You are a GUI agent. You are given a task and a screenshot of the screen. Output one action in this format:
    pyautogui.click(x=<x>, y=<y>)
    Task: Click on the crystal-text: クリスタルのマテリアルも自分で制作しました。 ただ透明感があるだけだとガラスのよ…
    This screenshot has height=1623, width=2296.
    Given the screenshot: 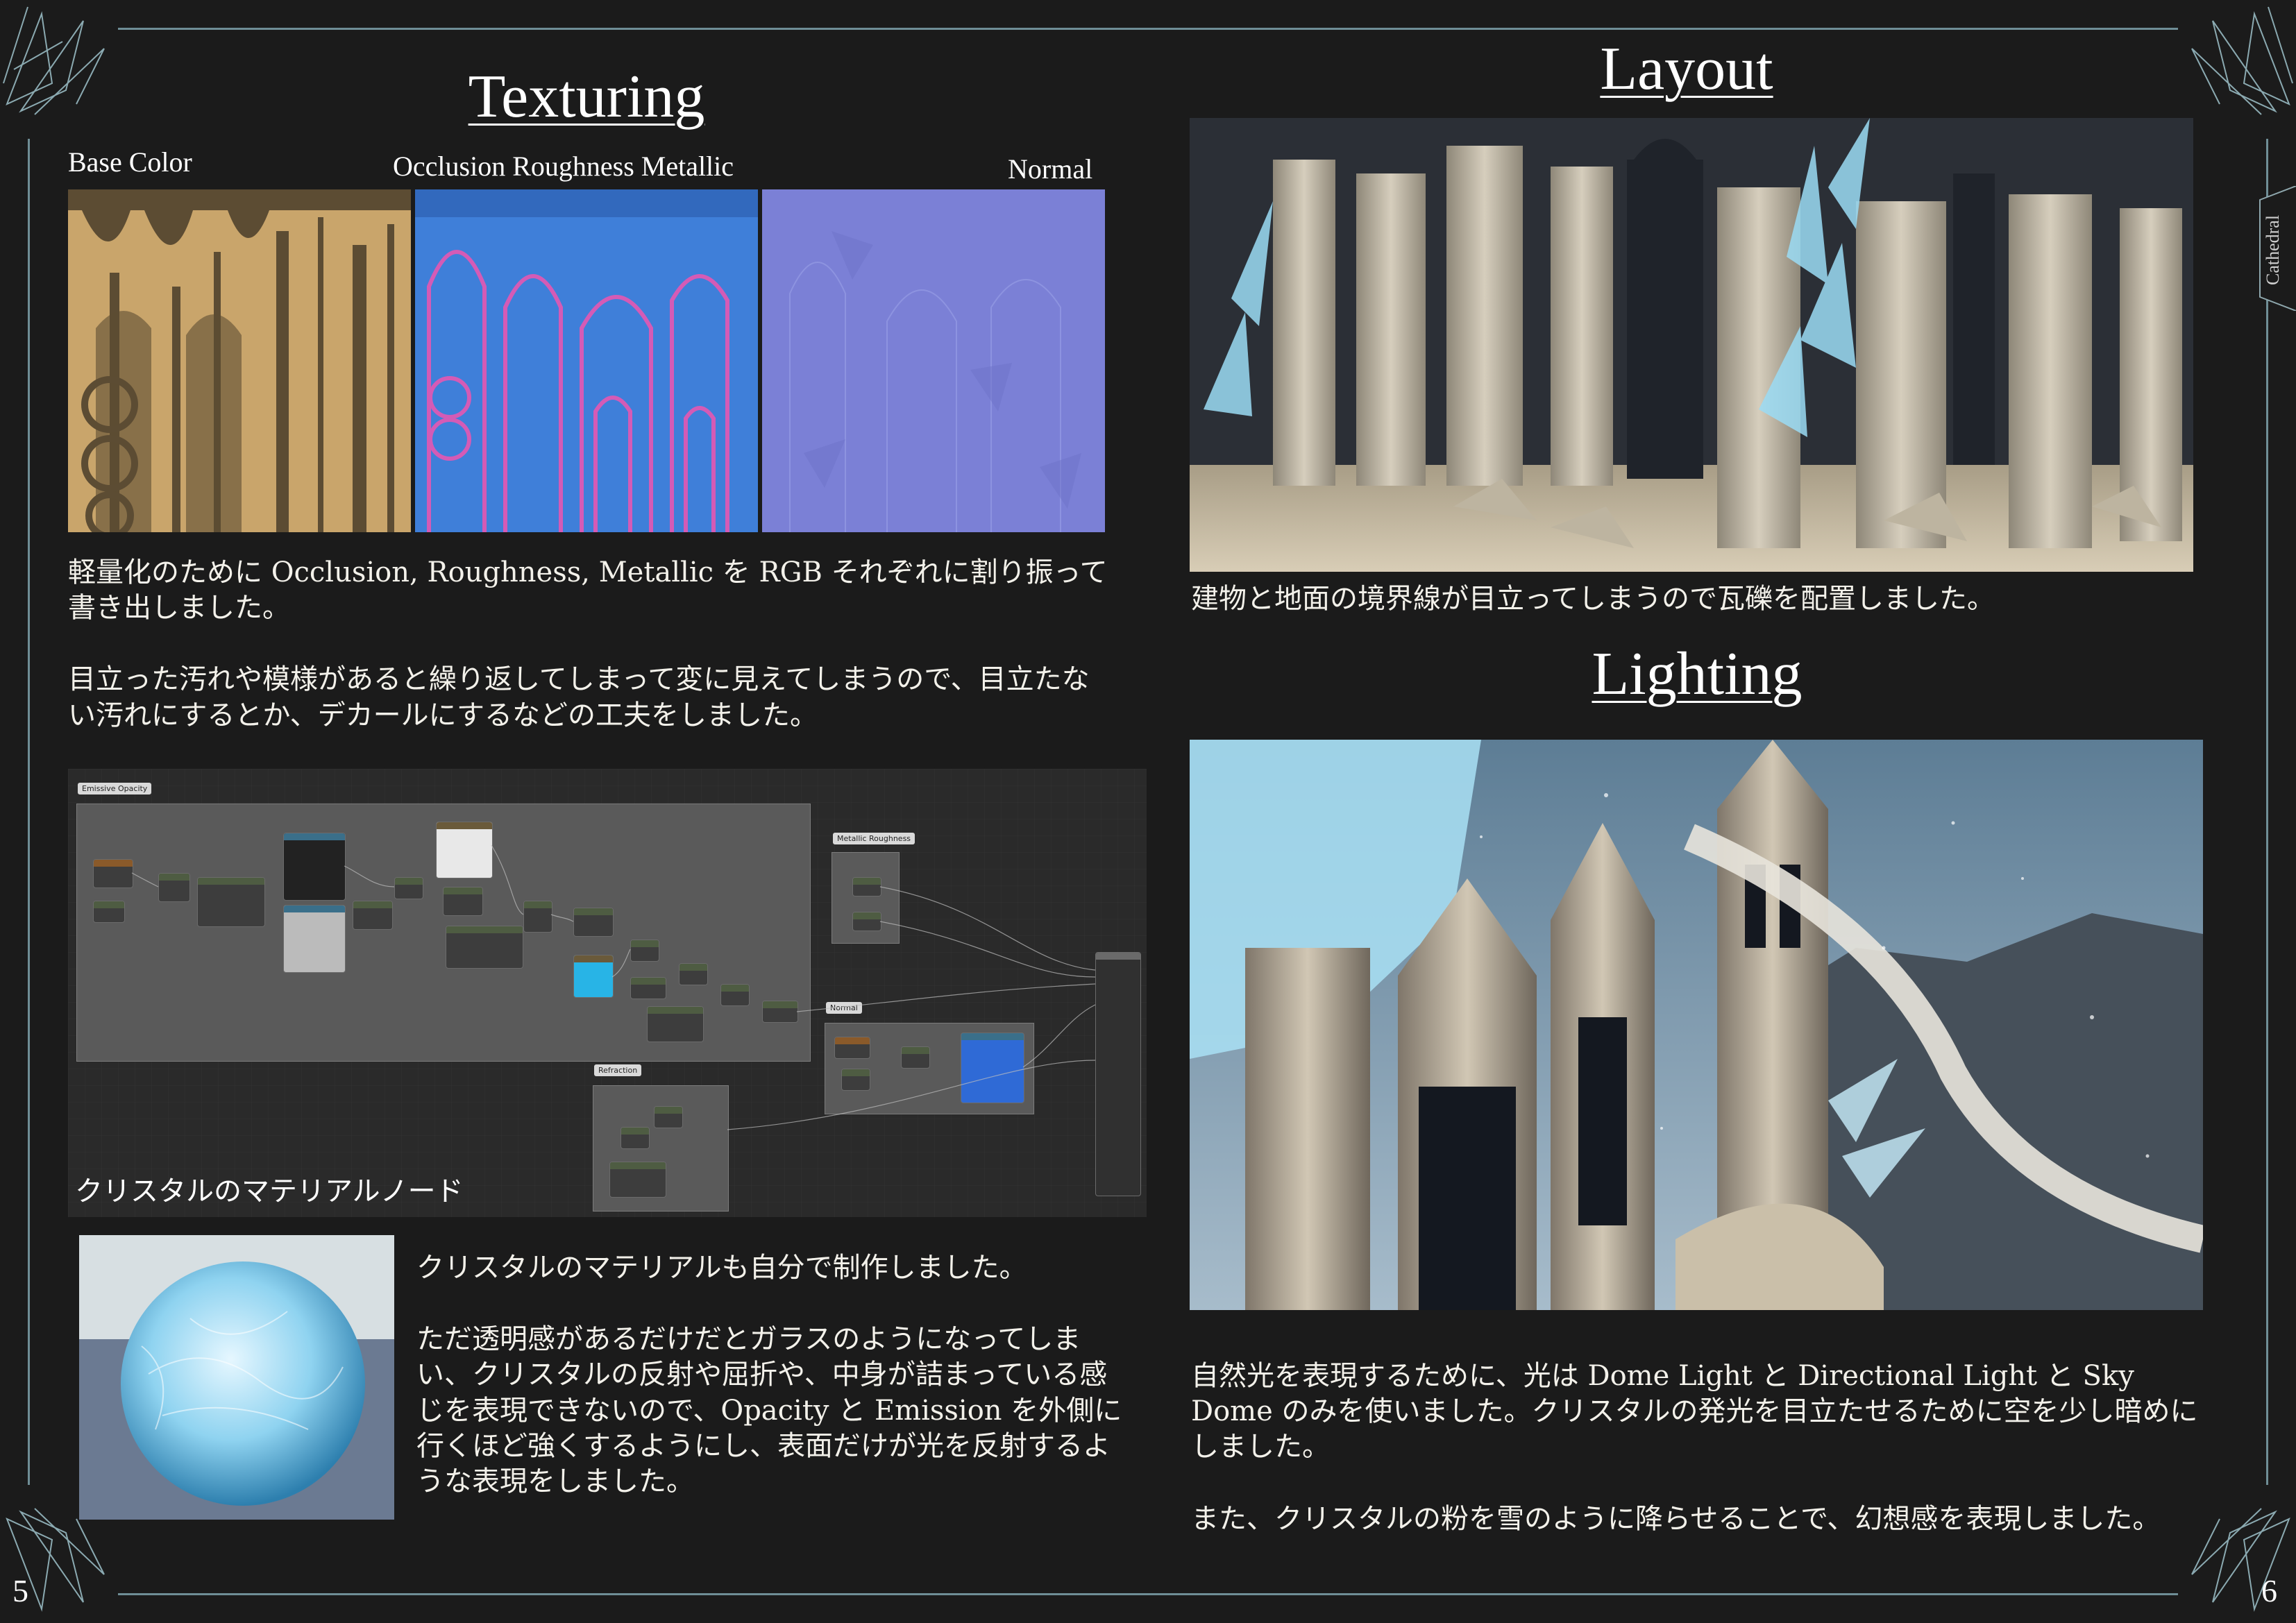 What is the action you would take?
    pyautogui.click(x=774, y=1374)
    